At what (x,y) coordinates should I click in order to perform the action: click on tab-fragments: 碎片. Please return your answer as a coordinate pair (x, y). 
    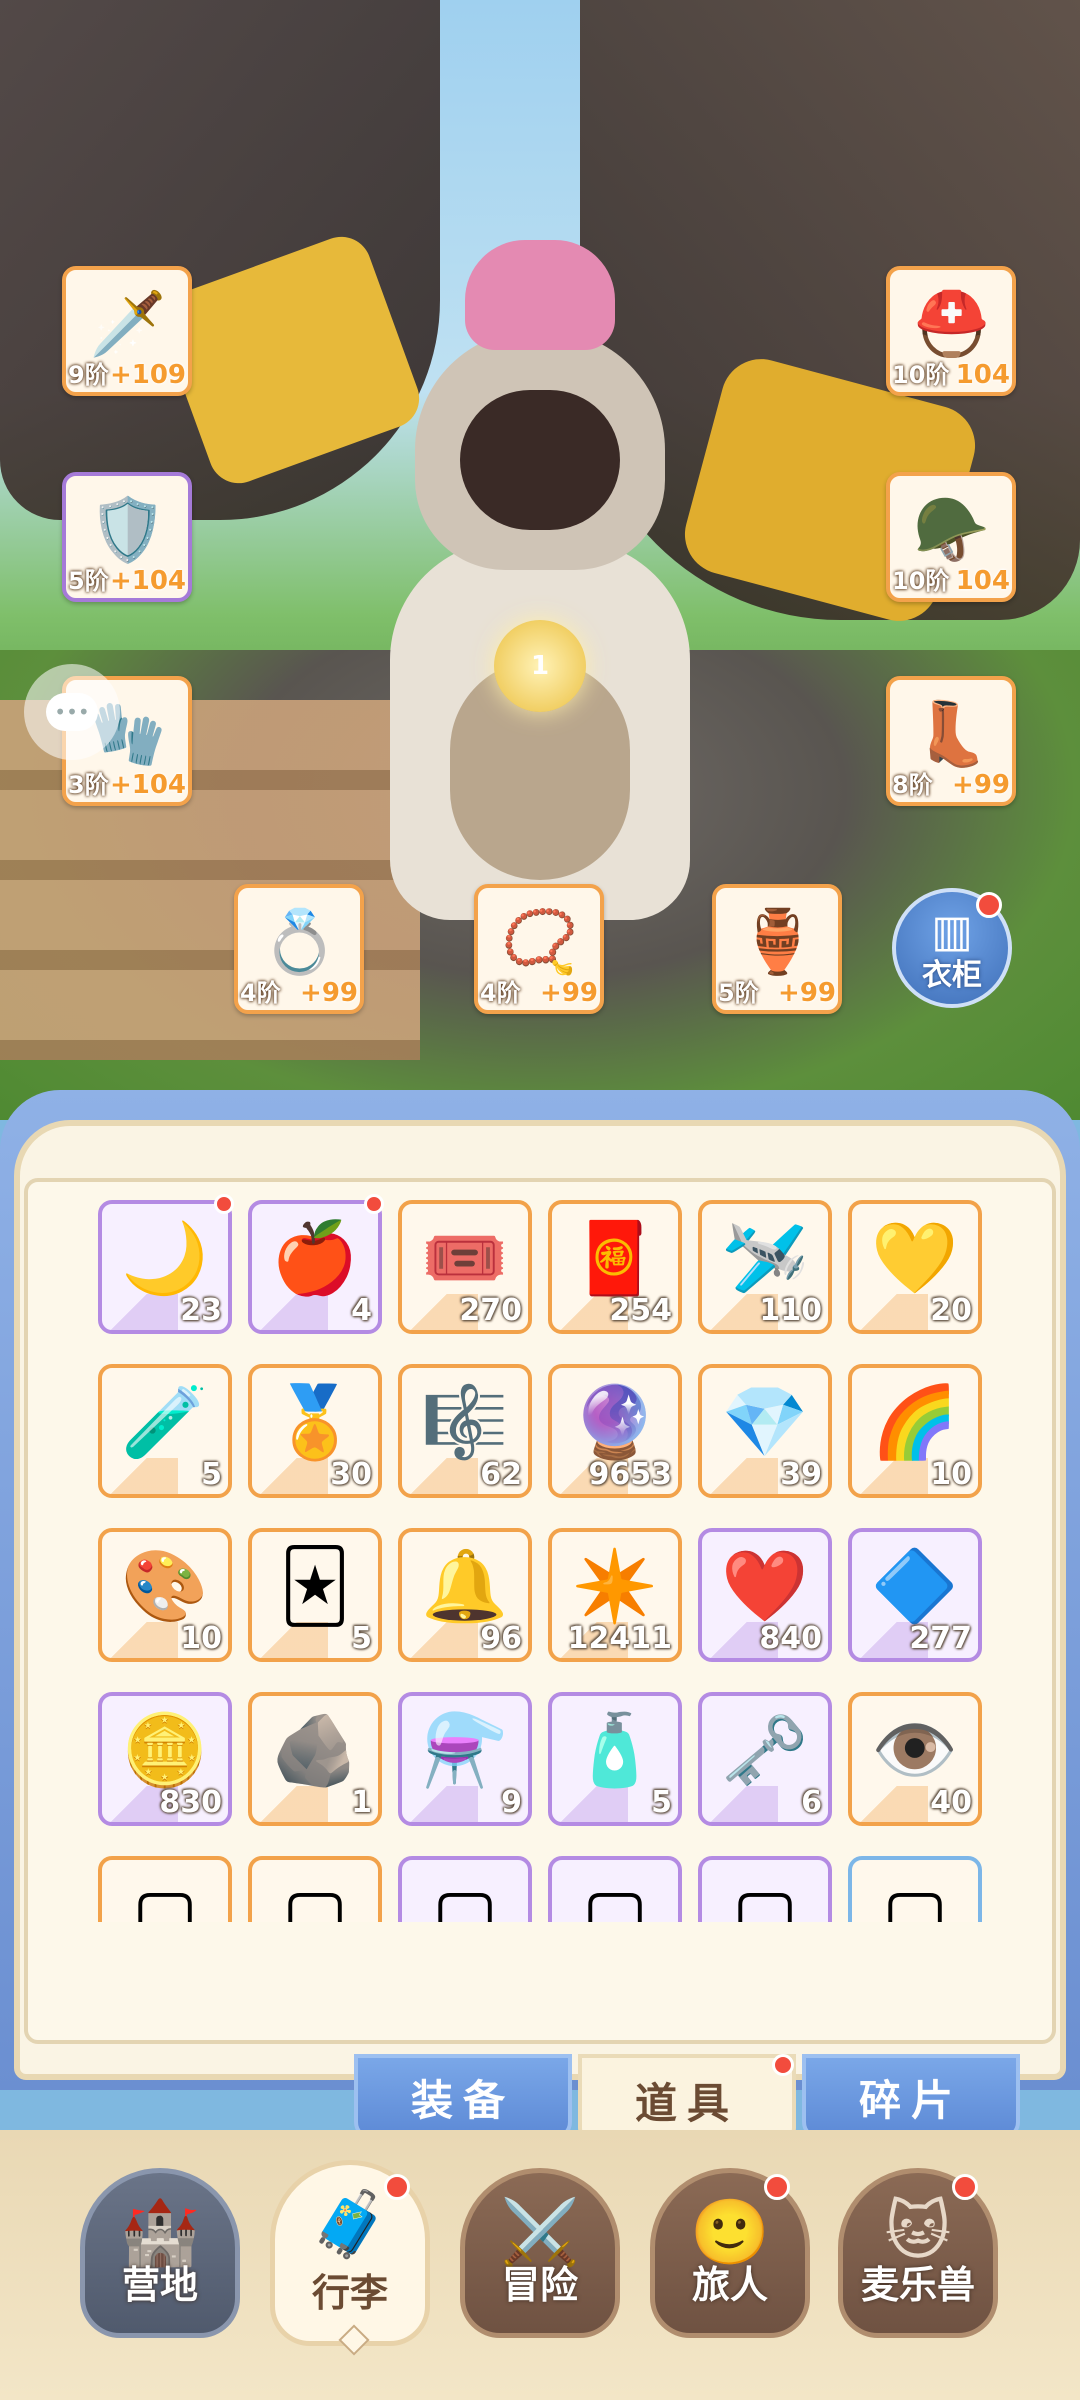
    Looking at the image, I should click on (911, 2097).